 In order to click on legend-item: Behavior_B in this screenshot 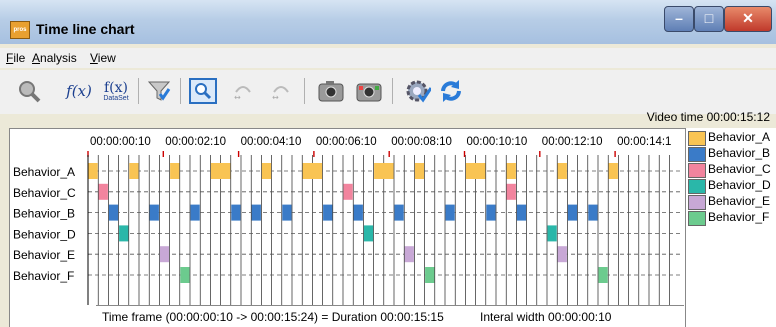, I will do `click(731, 154)`.